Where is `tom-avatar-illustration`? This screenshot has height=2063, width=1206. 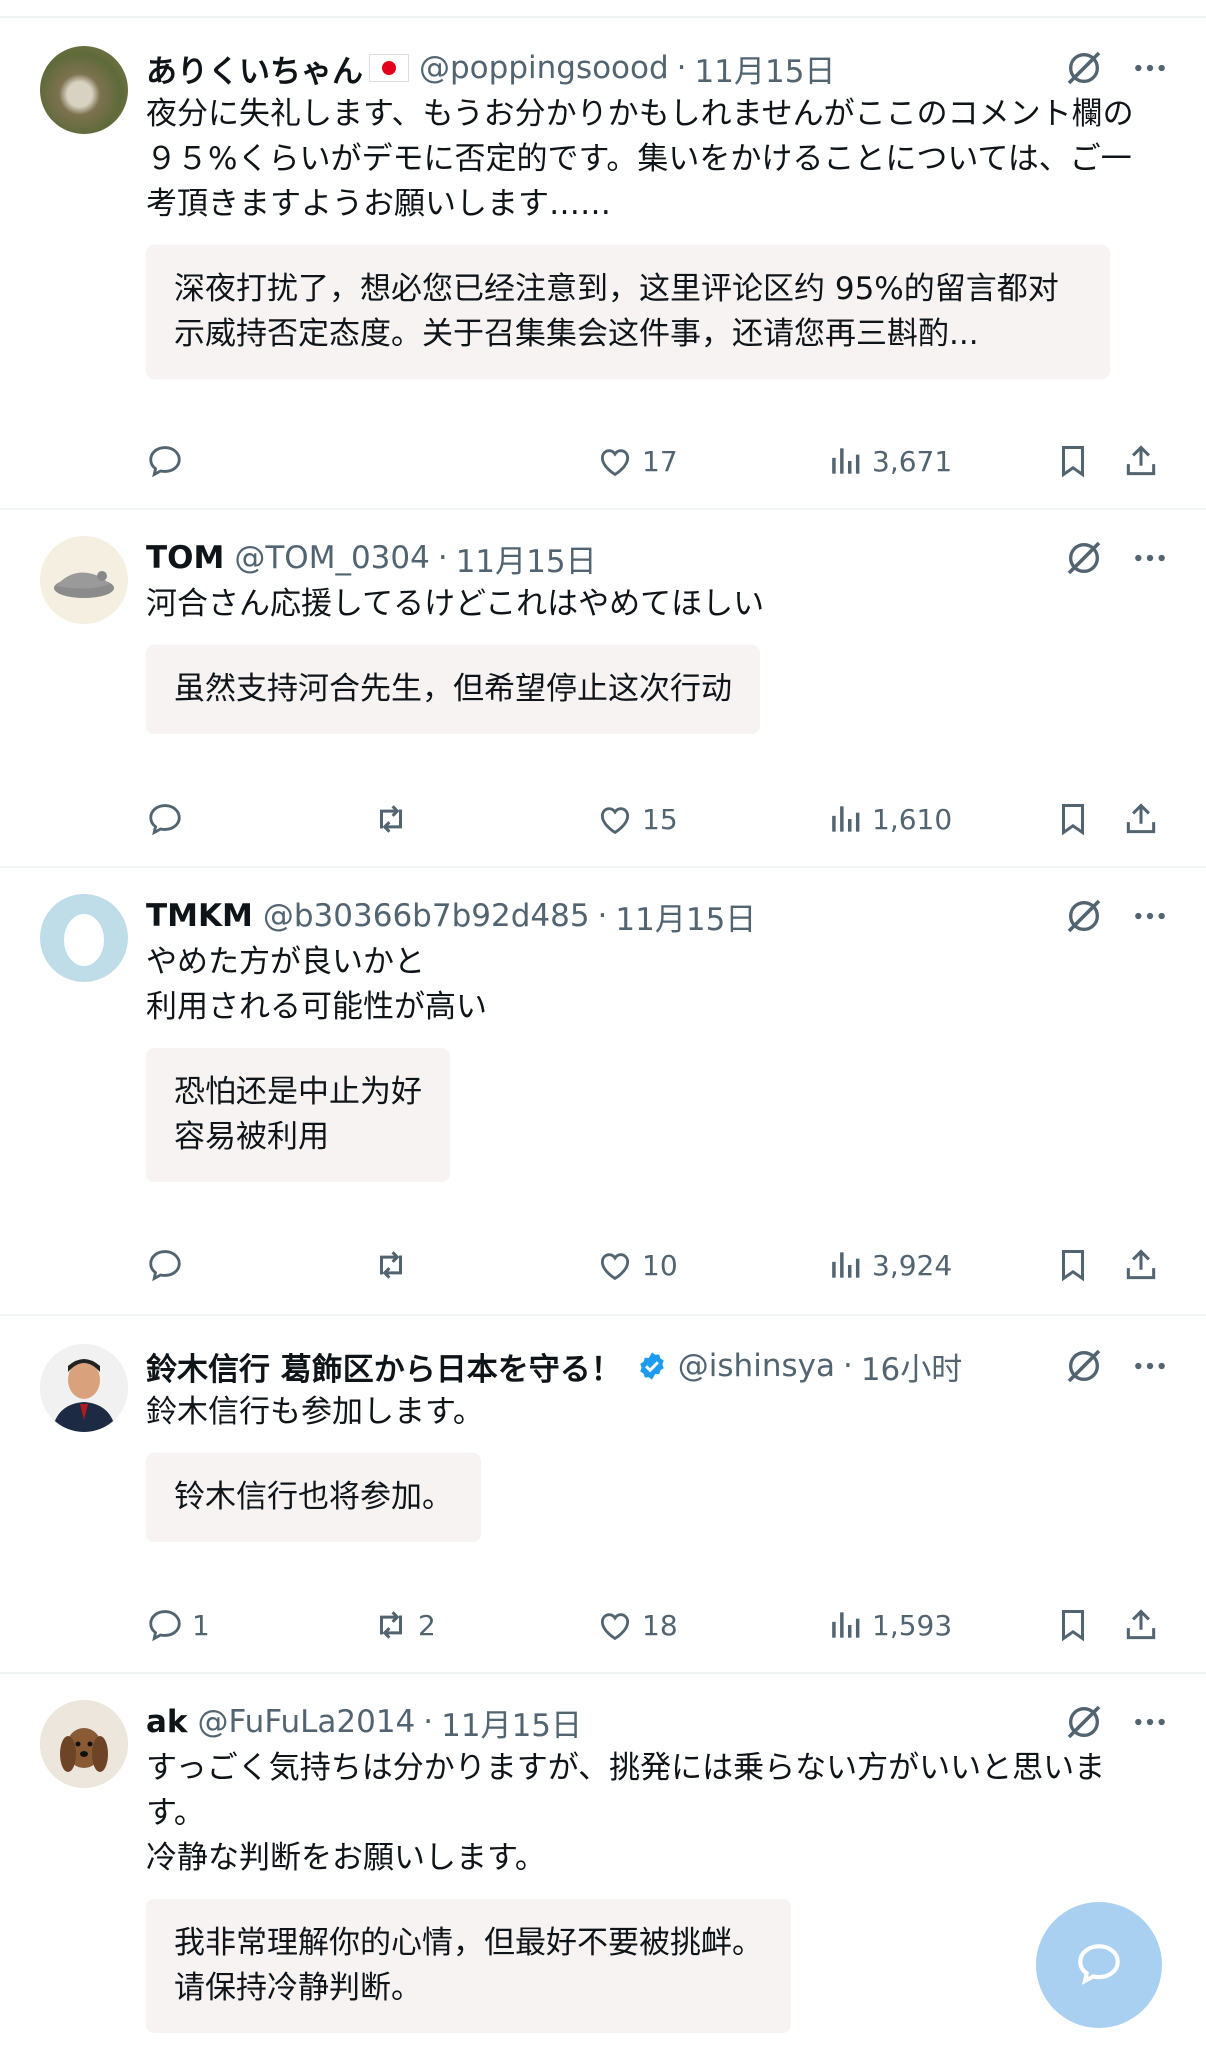 tom-avatar-illustration is located at coordinates (84, 584).